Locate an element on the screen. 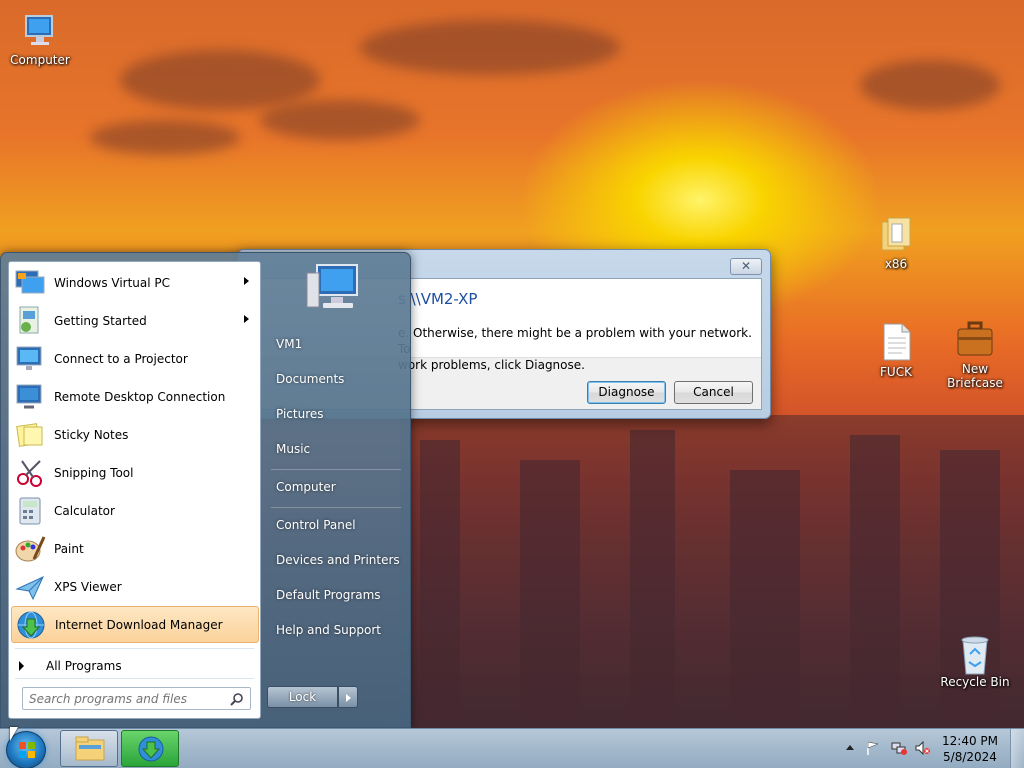 This screenshot has width=1024, height=768. program-label: Remote Desktop Connection is located at coordinates (140, 396).